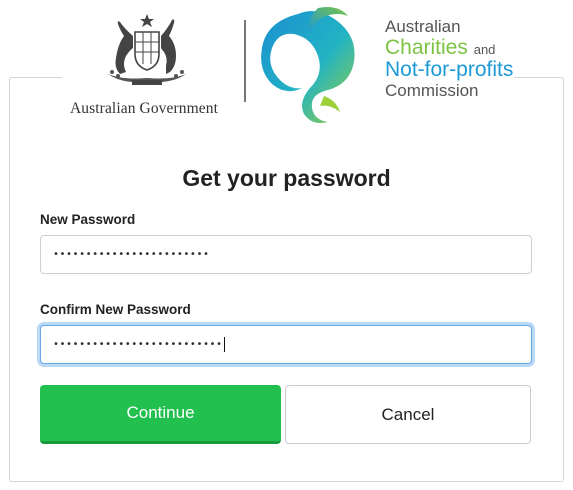 This screenshot has width=573, height=490. I want to click on page-title: Get your password, so click(286, 178).